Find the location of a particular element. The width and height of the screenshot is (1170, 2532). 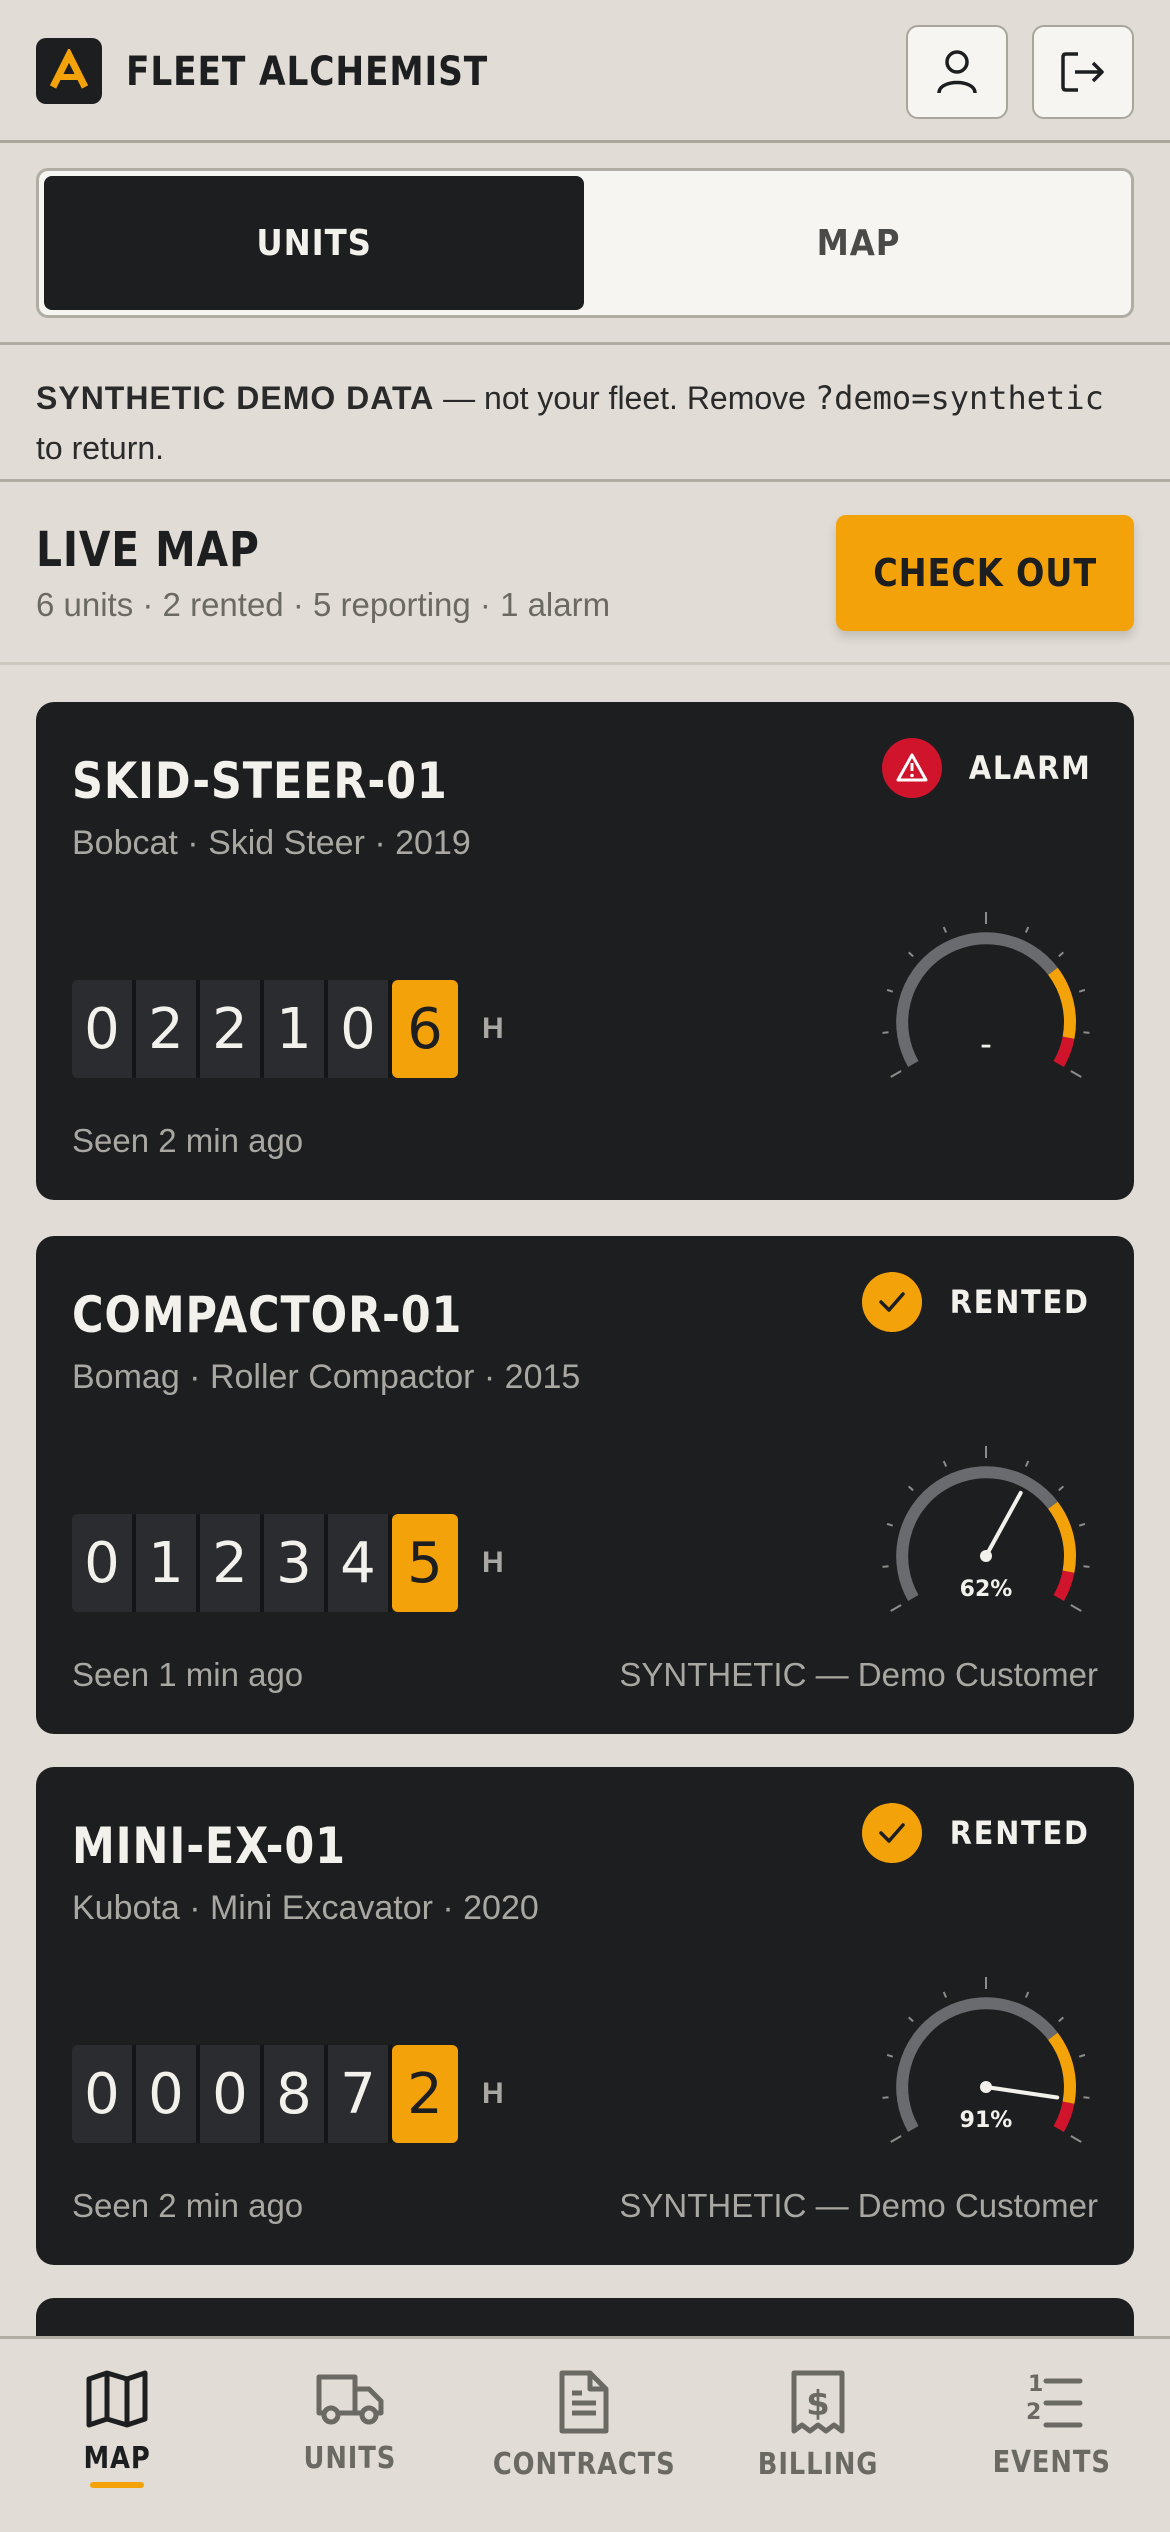

truck-icon is located at coordinates (350, 2399).